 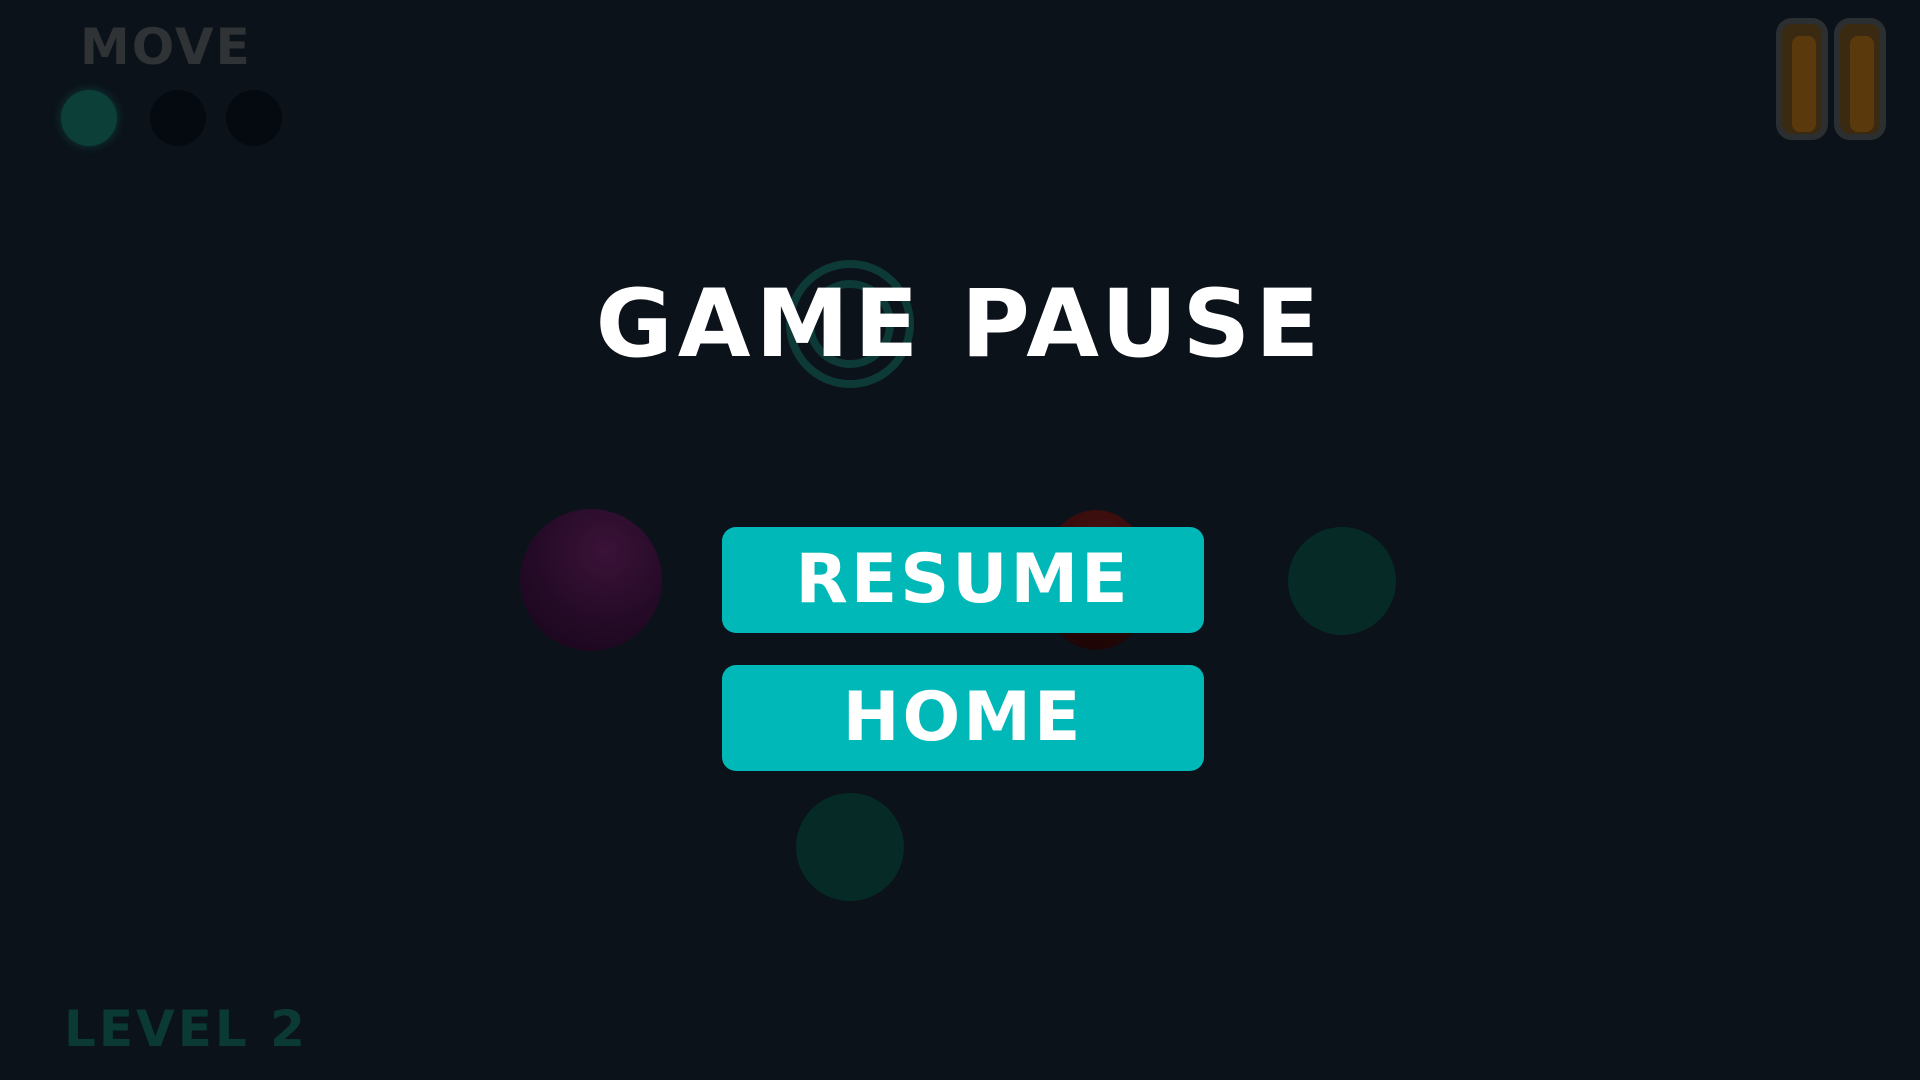 I want to click on resume-button: RESUME, so click(x=963, y=580).